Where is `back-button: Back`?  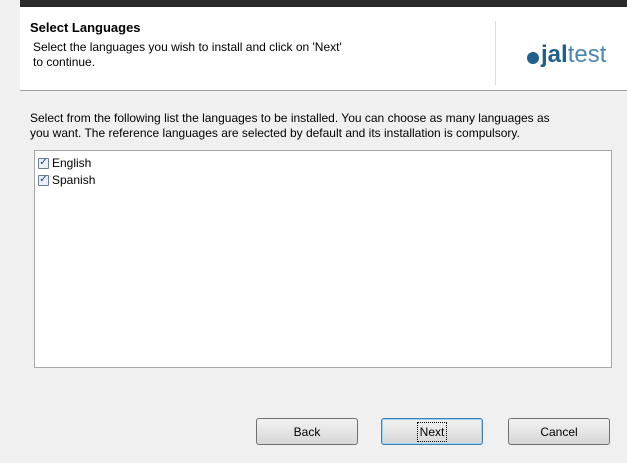
back-button: Back is located at coordinates (307, 431).